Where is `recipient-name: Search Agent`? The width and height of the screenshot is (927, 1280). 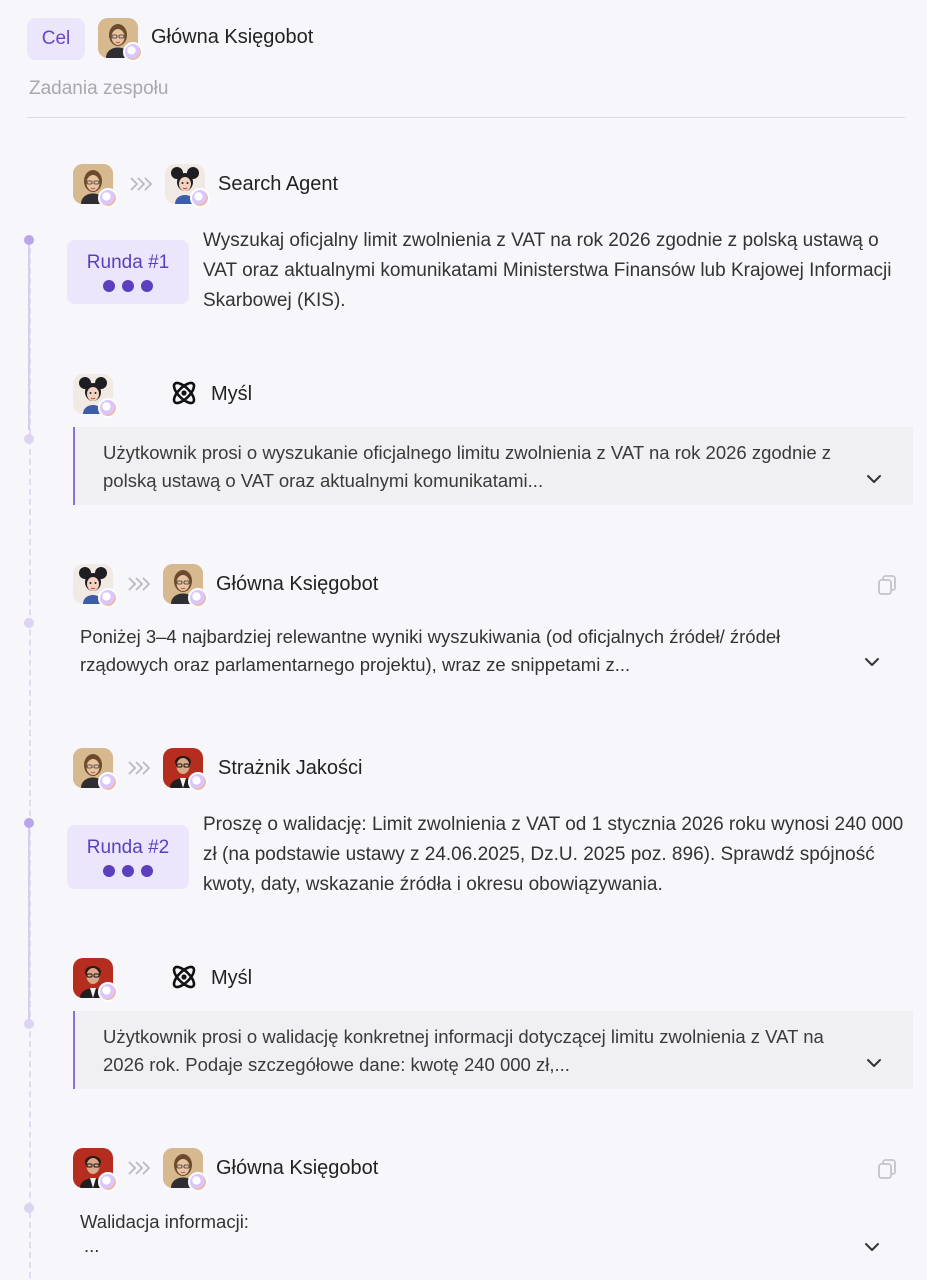
recipient-name: Search Agent is located at coordinates (278, 184).